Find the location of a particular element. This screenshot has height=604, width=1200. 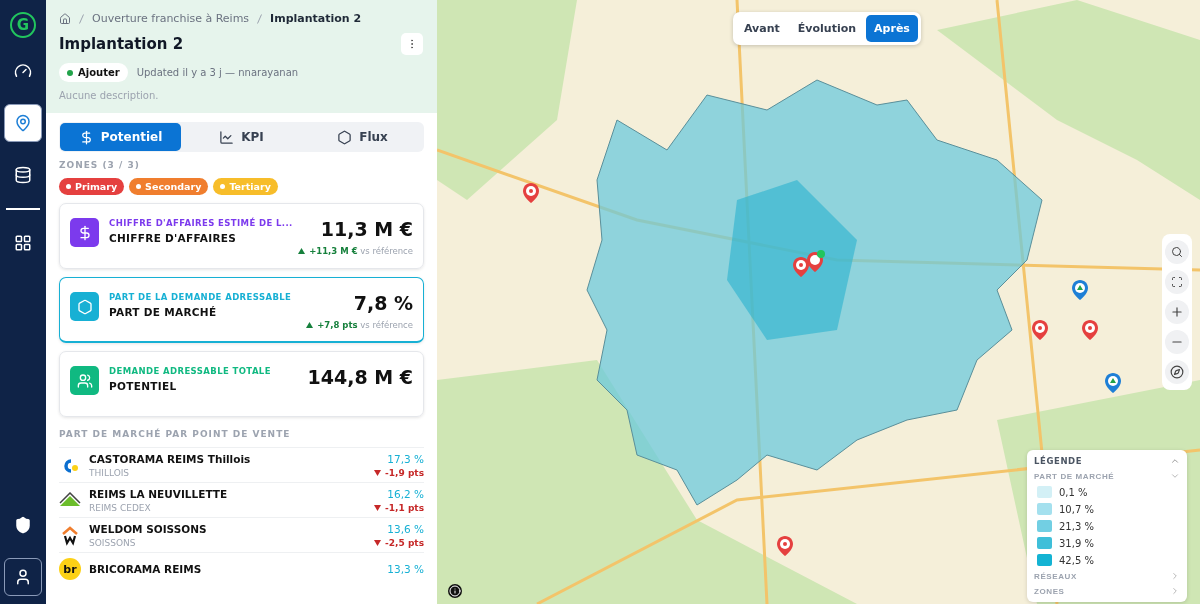

legend-label: 42,5 % is located at coordinates (1076, 560).